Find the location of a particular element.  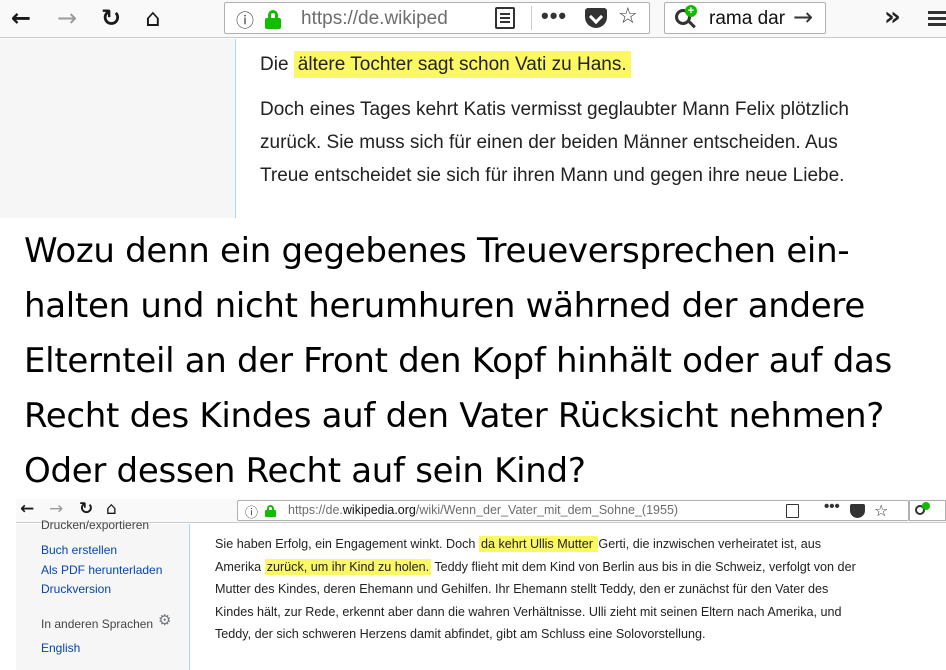

highlighted-text: ältere Tochter sagt schon Vati zu Hans. is located at coordinates (462, 64).